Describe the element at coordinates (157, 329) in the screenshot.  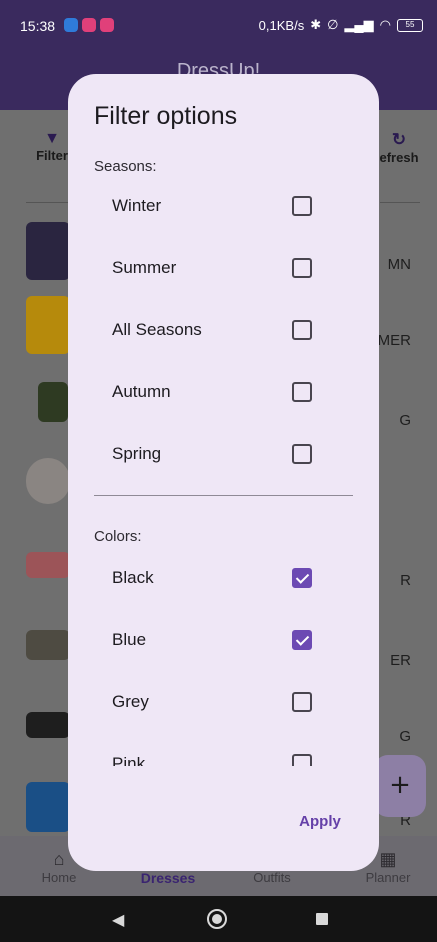
I see `option-label: All Seasons` at that location.